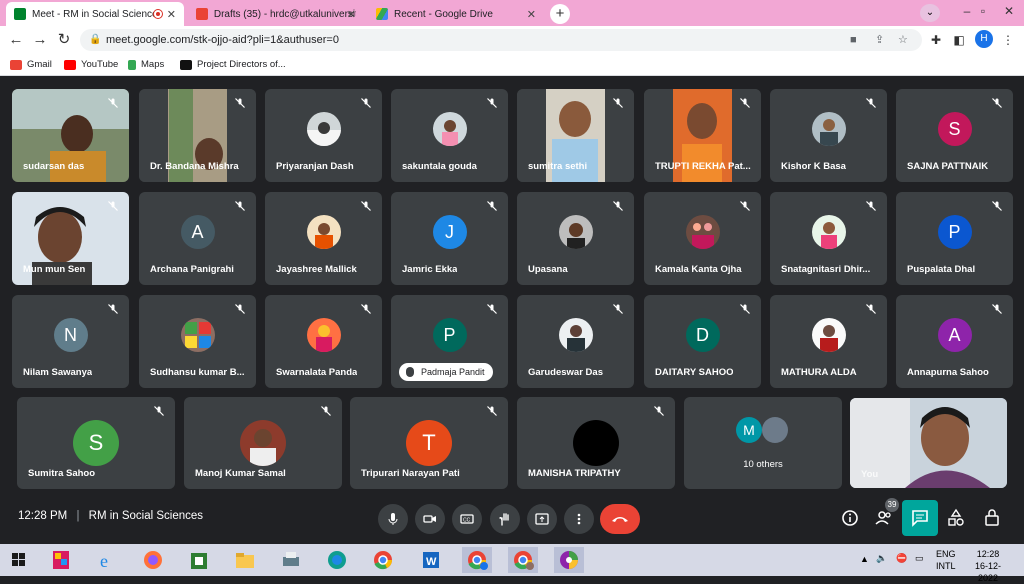  Describe the element at coordinates (70, 135) in the screenshot. I see `participant-tile: sudarsan das` at that location.